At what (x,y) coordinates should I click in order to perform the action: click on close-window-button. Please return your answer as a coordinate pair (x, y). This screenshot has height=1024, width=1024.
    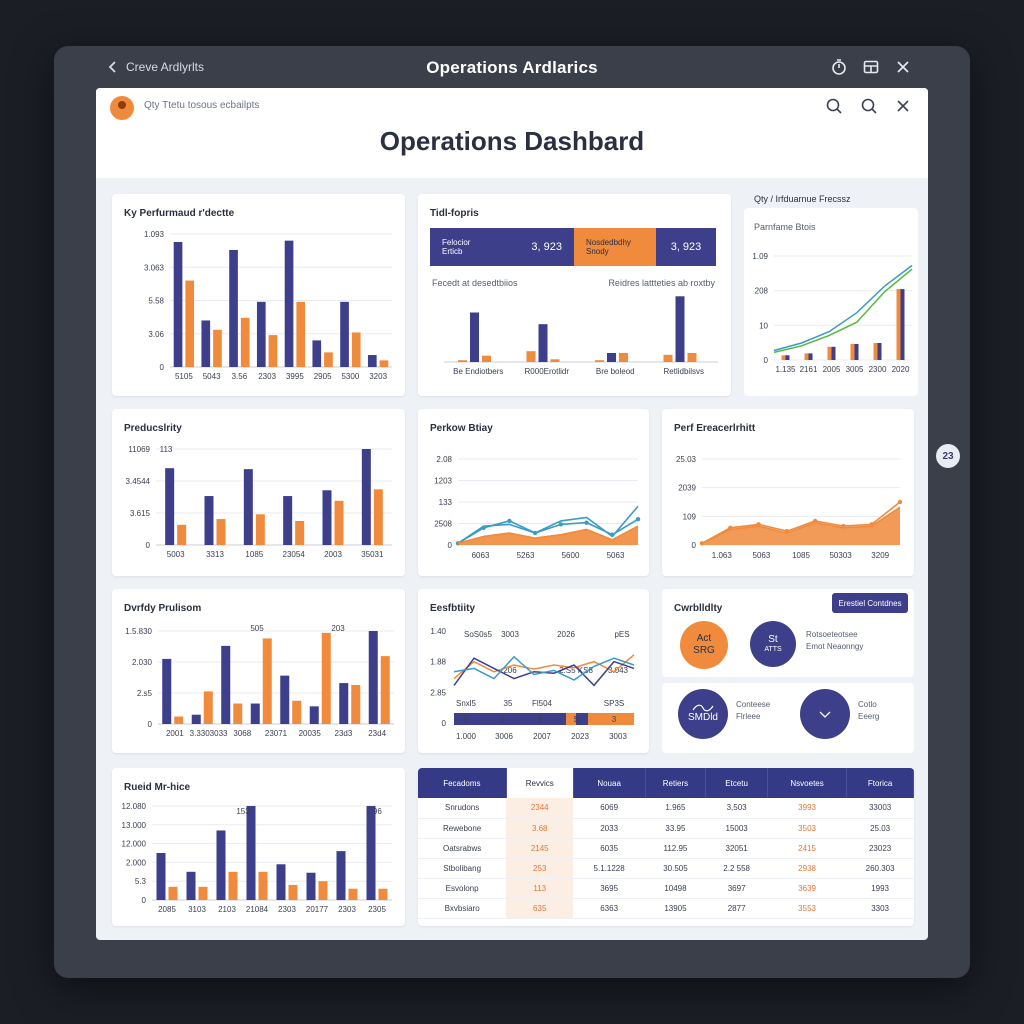
    Looking at the image, I should click on (903, 67).